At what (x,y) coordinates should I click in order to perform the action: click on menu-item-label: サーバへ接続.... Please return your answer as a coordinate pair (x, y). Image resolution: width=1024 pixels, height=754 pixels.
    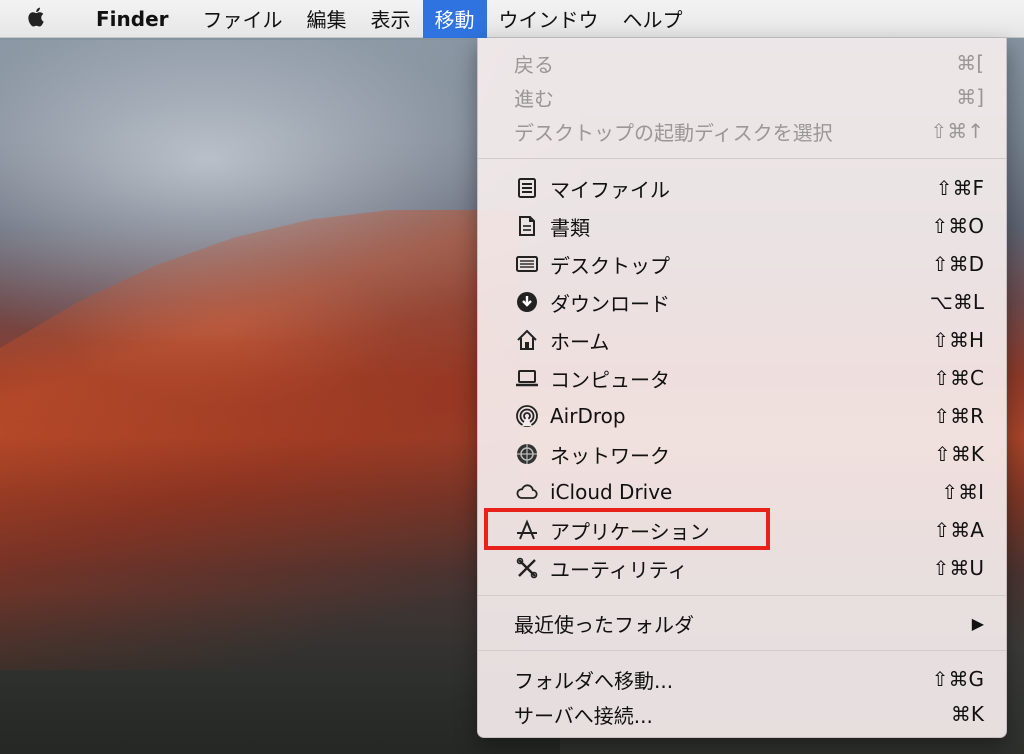
    Looking at the image, I should click on (583, 715).